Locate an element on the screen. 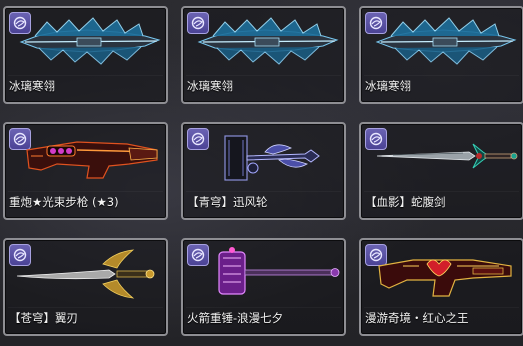 This screenshot has height=346, width=523. item-name: 漫游奇境・红心之王 is located at coordinates (417, 318).